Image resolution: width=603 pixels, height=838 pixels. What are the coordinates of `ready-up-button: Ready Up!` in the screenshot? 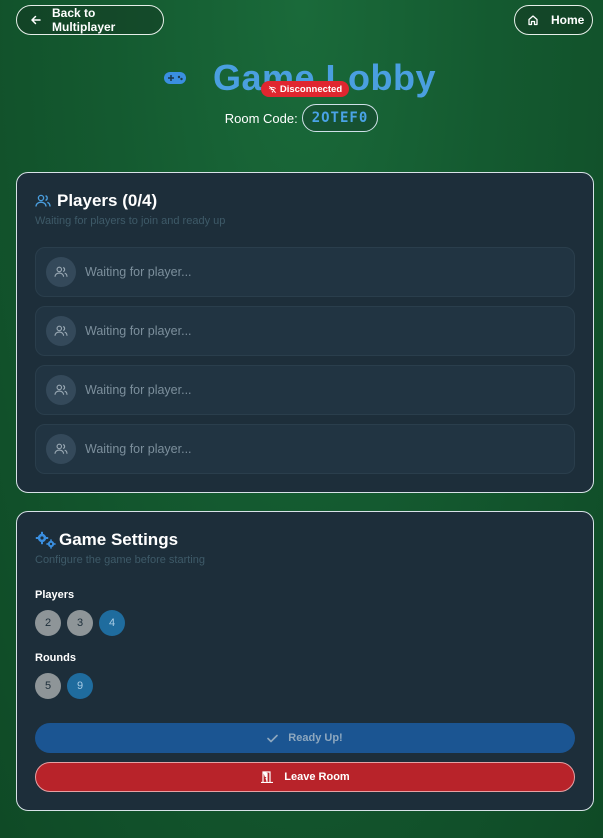 It's located at (305, 738).